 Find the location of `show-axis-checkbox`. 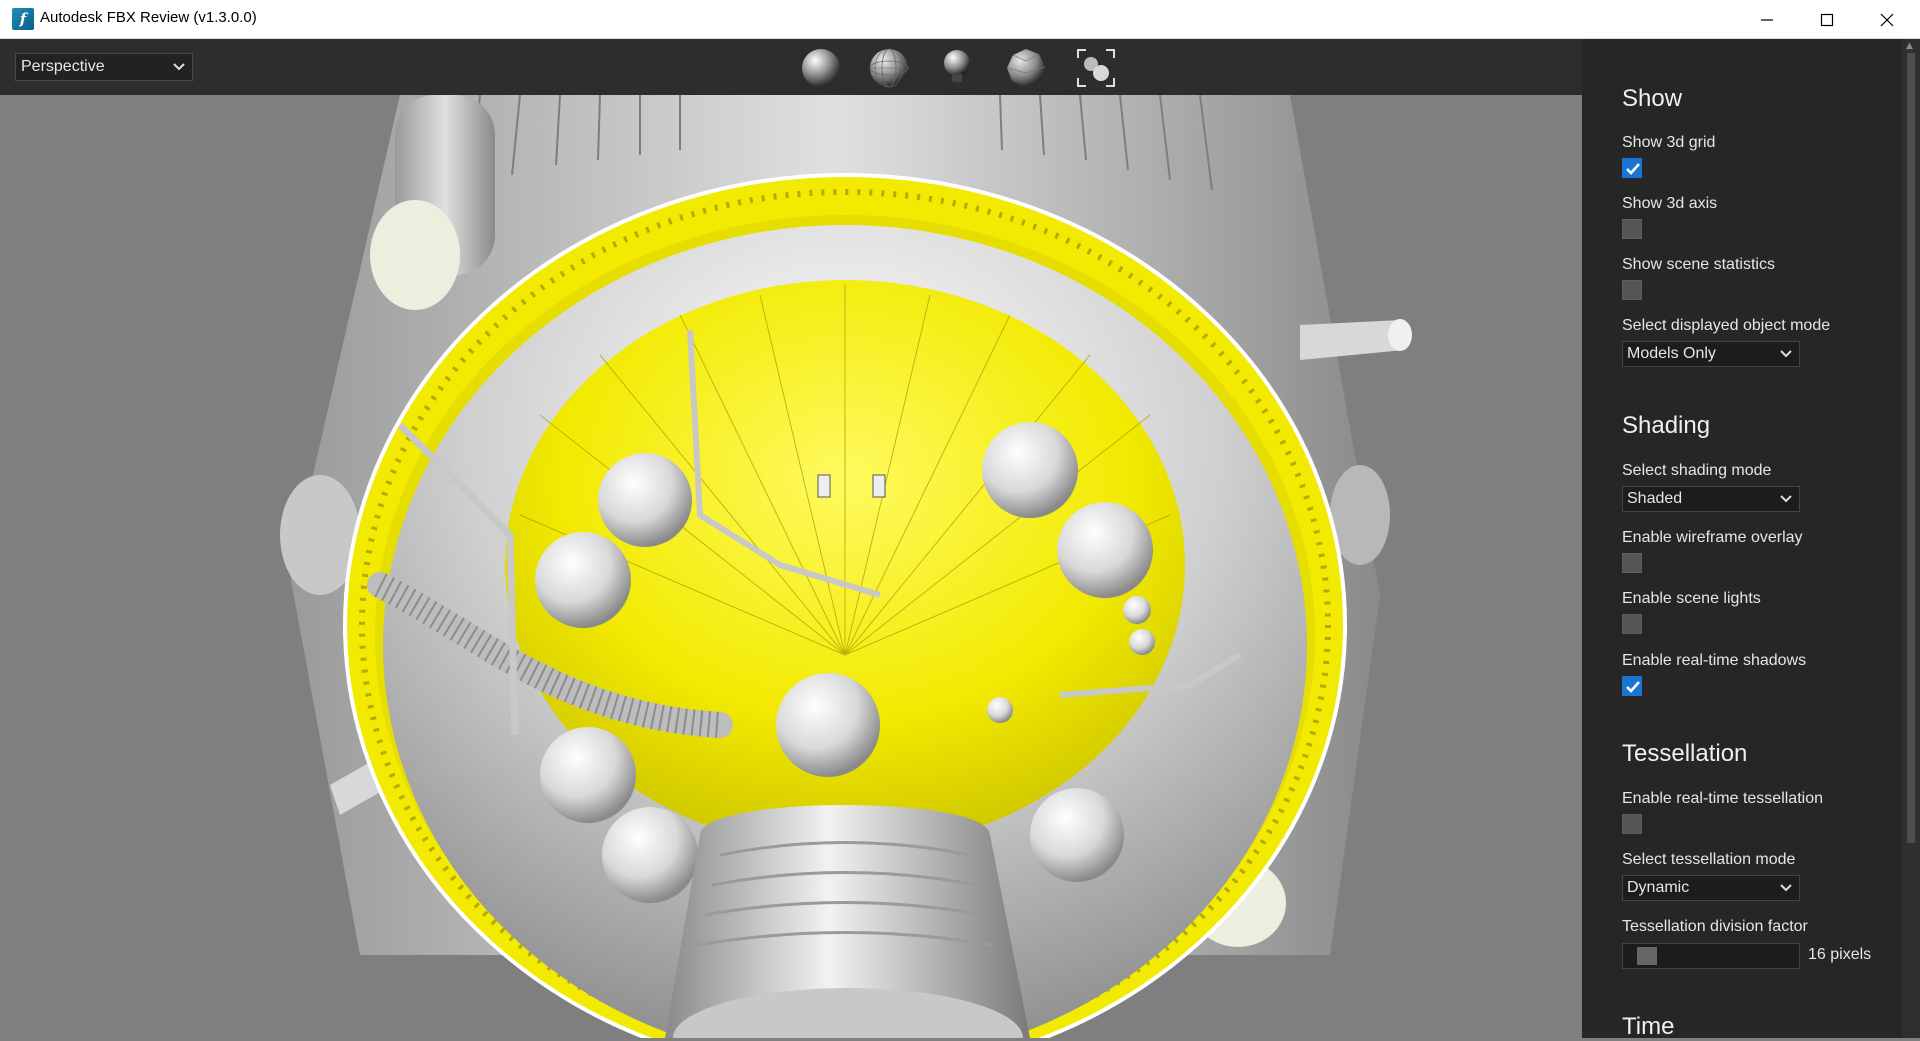

show-axis-checkbox is located at coordinates (1632, 229).